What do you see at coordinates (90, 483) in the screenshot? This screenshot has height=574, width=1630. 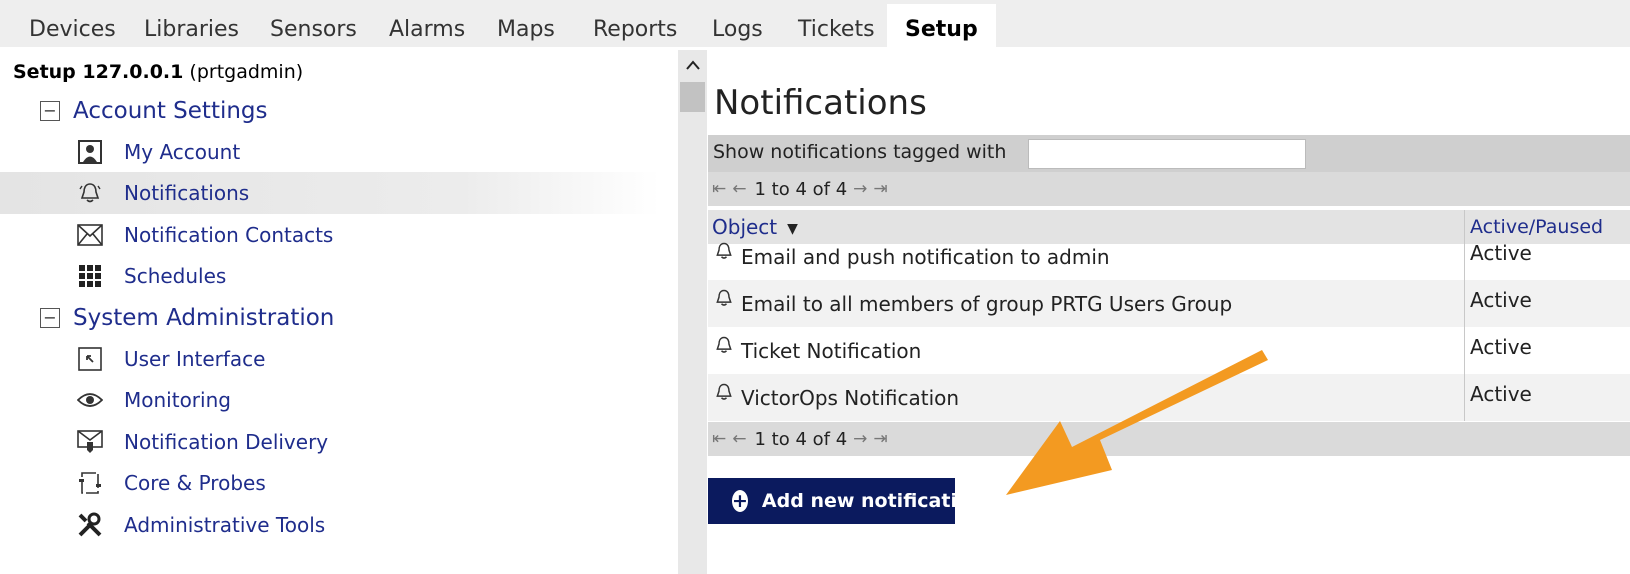 I see `probes-icon` at bounding box center [90, 483].